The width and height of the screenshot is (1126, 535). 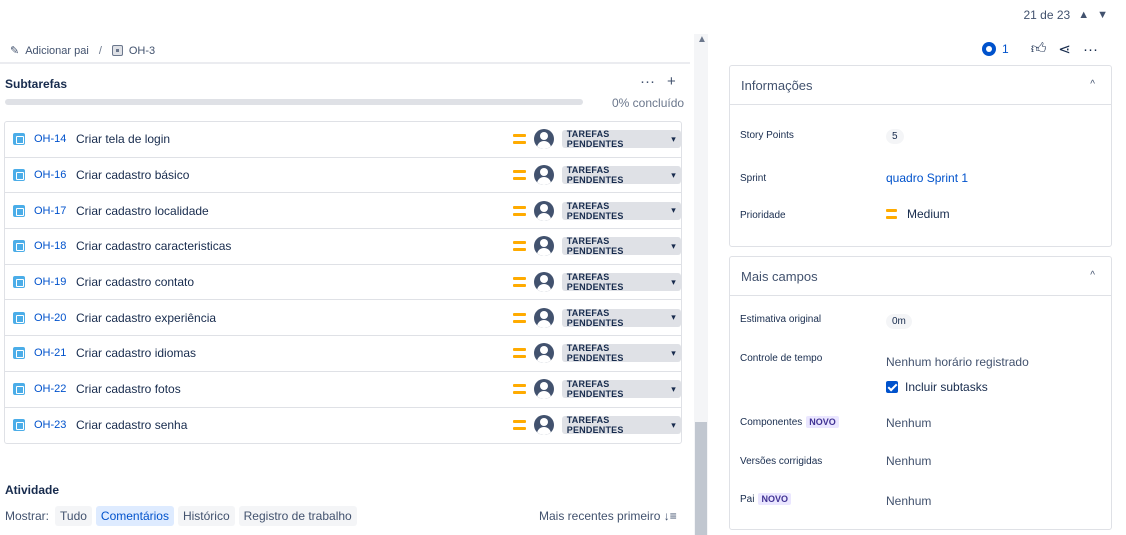 What do you see at coordinates (136, 353) in the screenshot?
I see `subtask-summary: Criar cadastro idiomas` at bounding box center [136, 353].